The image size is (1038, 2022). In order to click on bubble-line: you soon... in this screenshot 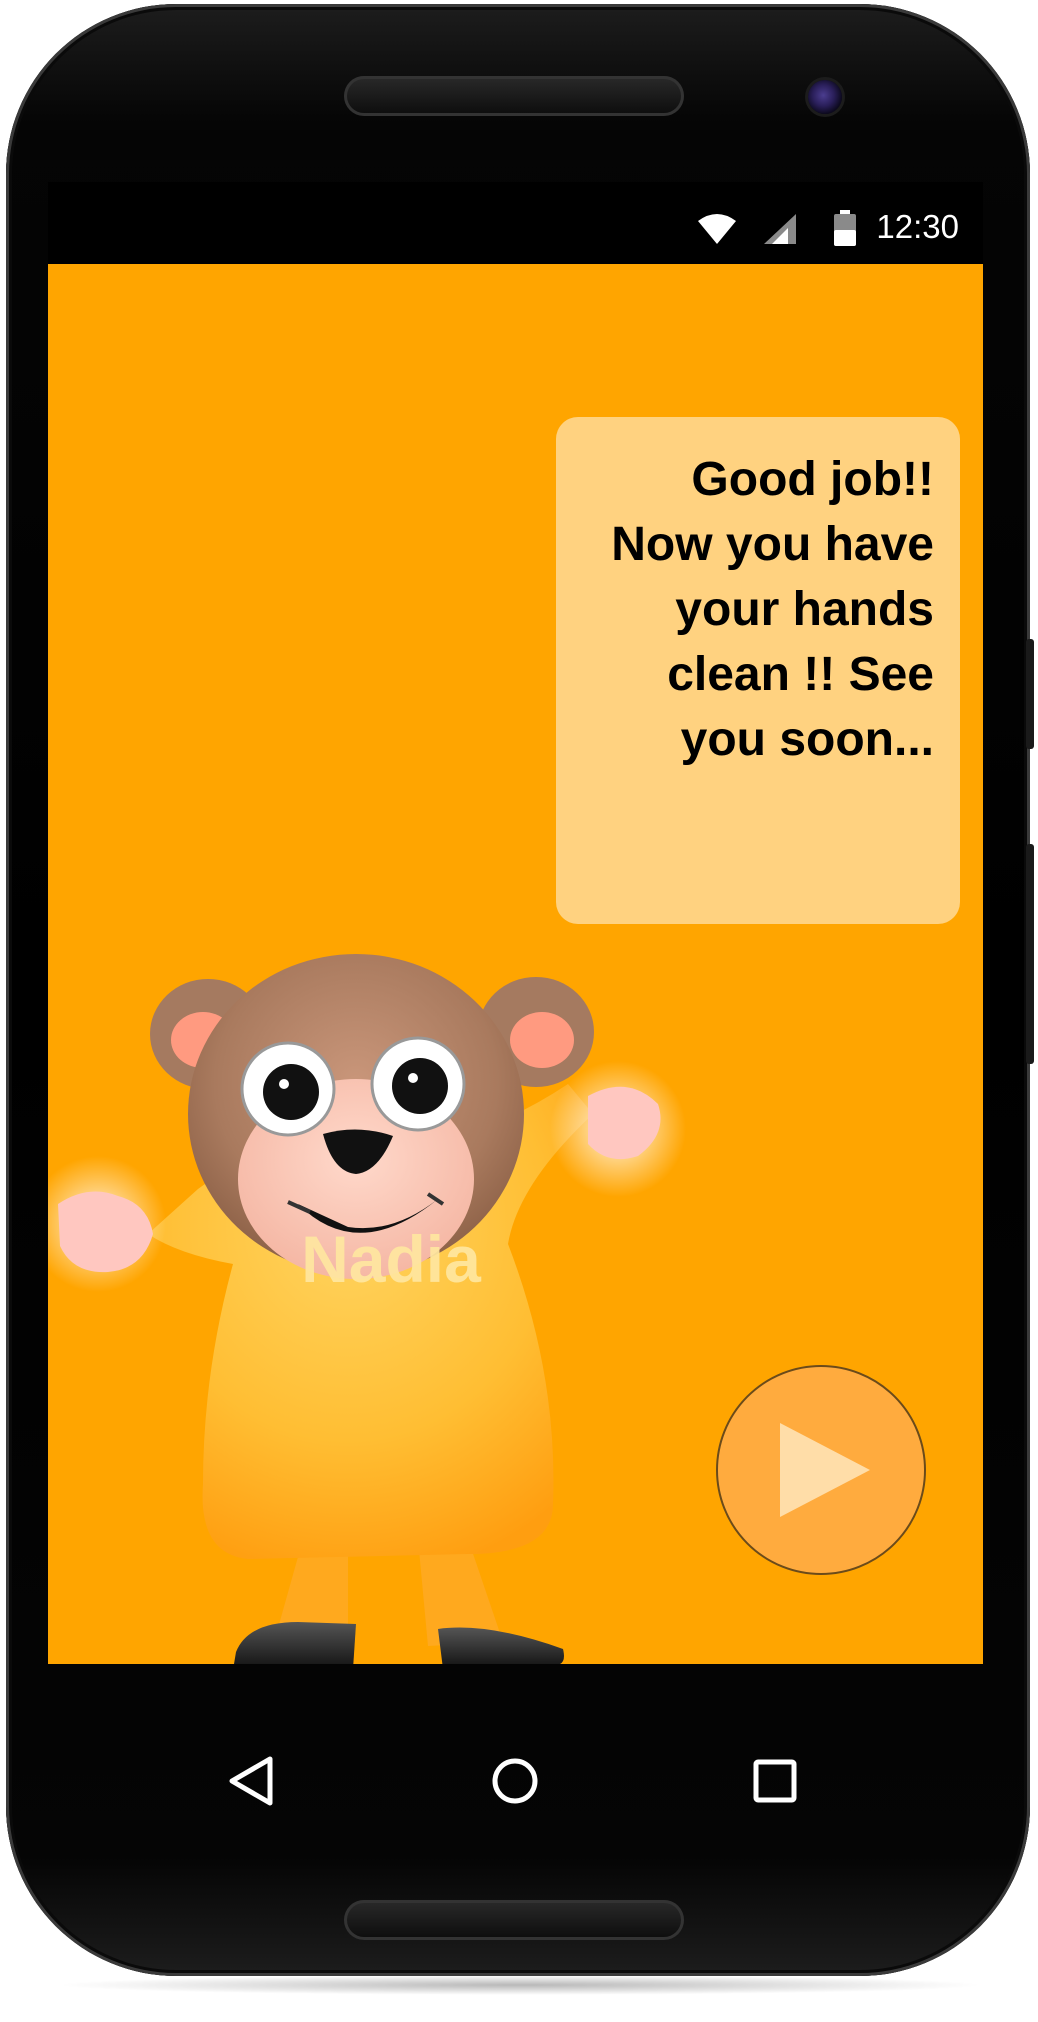, I will do `click(807, 739)`.